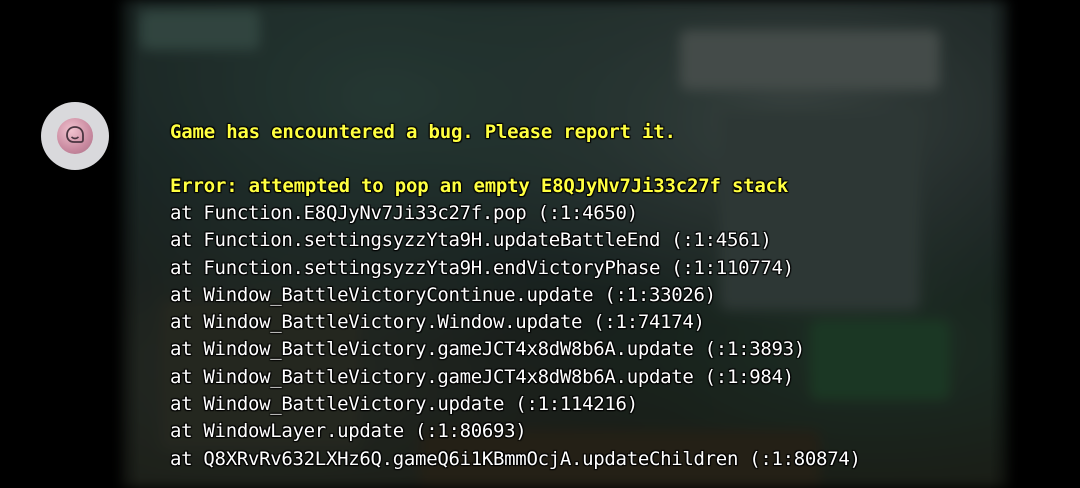  Describe the element at coordinates (348, 431) in the screenshot. I see `stack-line: at WindowLayer.update (:1:80693)` at that location.